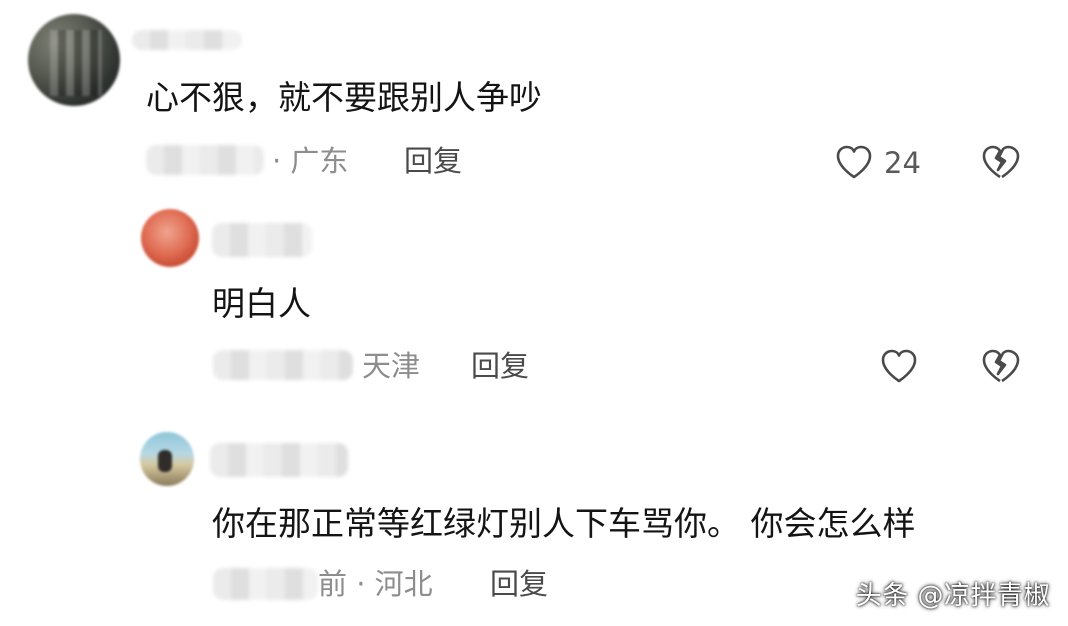 The image size is (1068, 626). Describe the element at coordinates (310, 161) in the screenshot. I see `comment-location: · 广东` at that location.